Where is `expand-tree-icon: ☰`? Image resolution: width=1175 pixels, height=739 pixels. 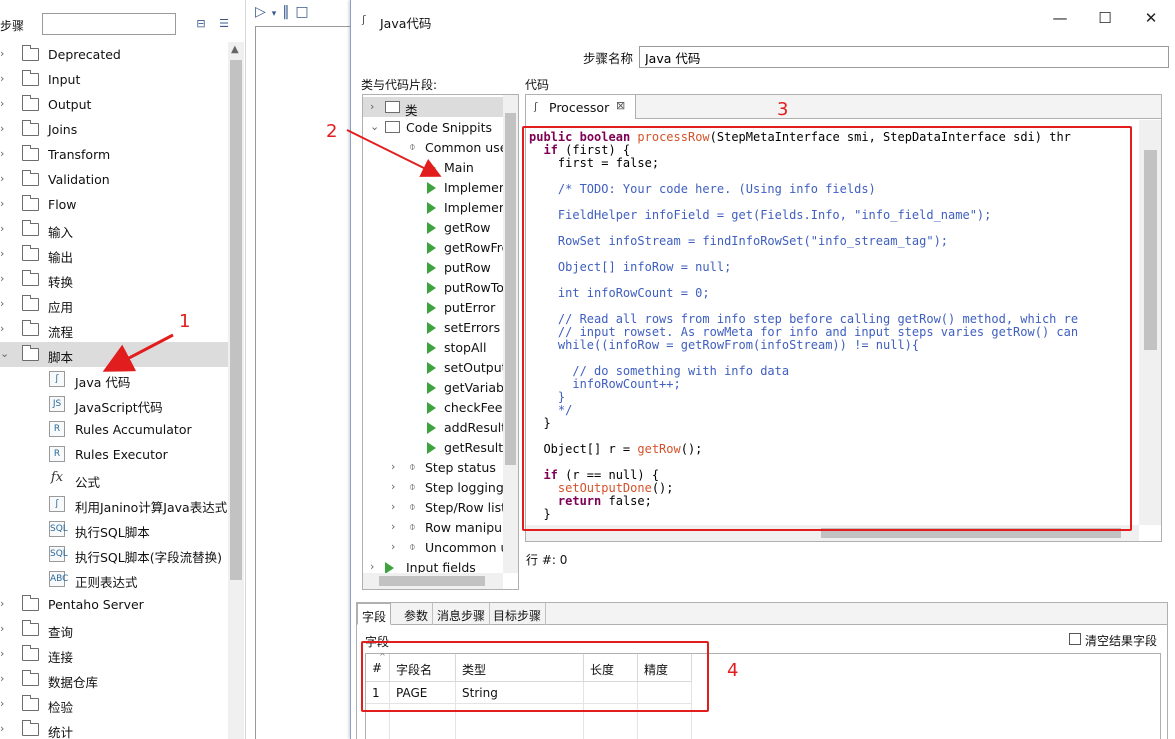
expand-tree-icon: ☰ is located at coordinates (224, 24).